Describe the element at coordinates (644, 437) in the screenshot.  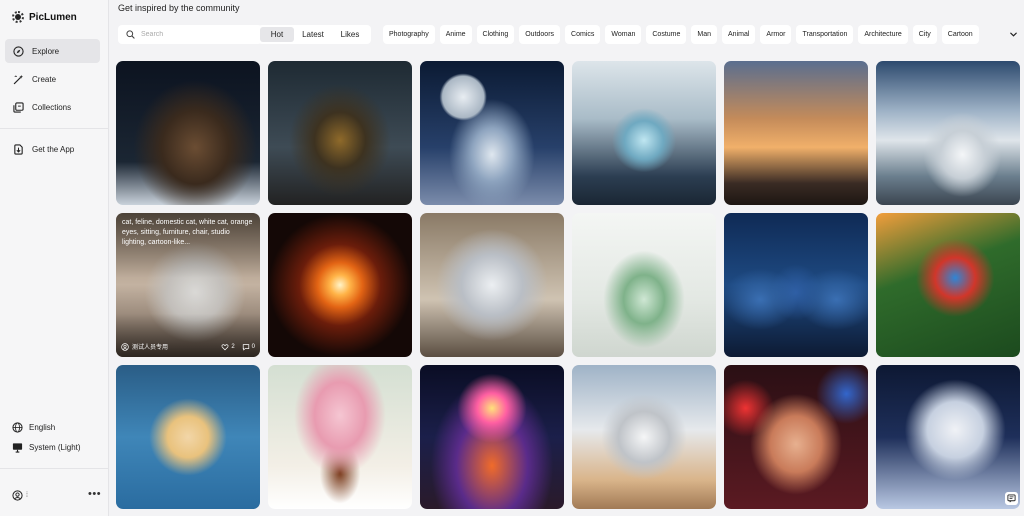
I see `gallery-image-armored-figure` at that location.